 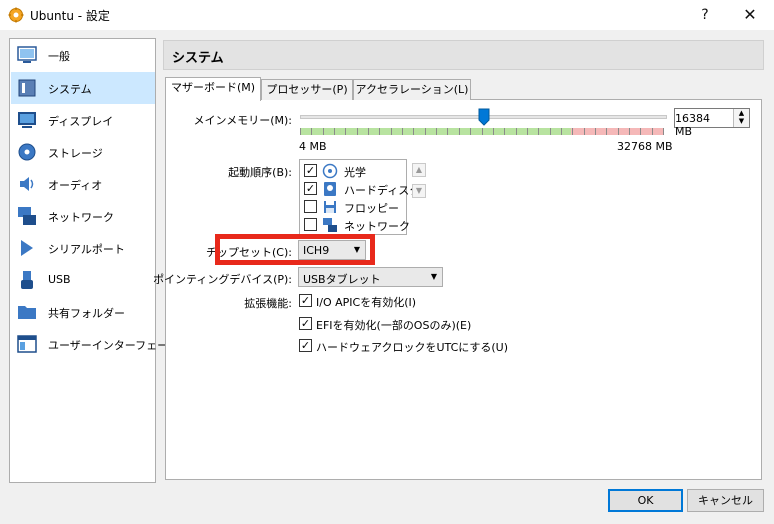 What do you see at coordinates (75, 185) in the screenshot?
I see `sidebar-item-label: オーディオ` at bounding box center [75, 185].